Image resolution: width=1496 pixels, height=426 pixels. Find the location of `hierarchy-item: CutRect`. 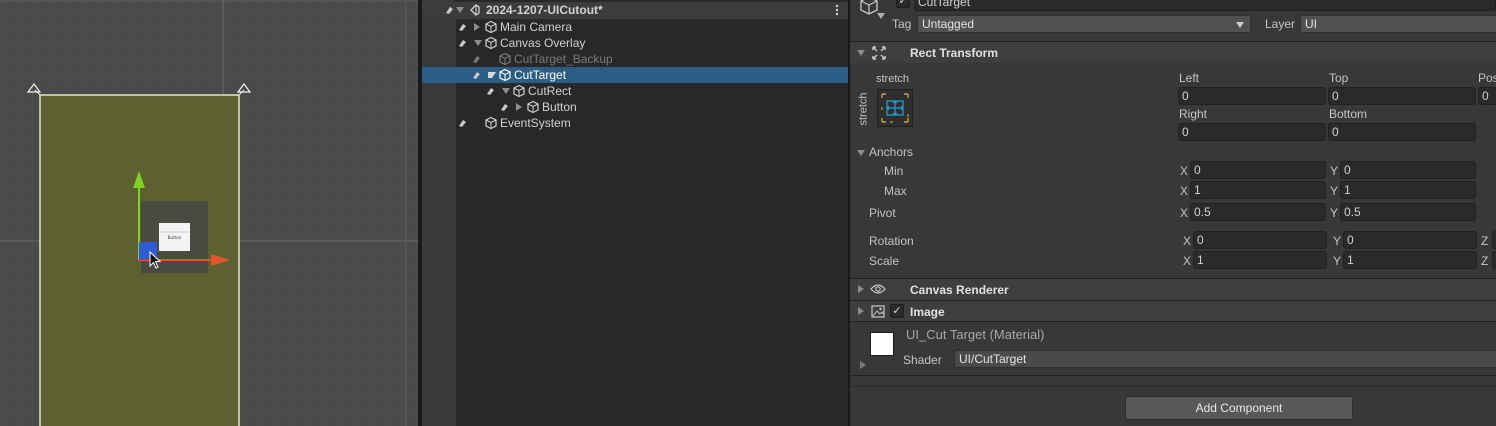

hierarchy-item: CutRect is located at coordinates (635, 91).